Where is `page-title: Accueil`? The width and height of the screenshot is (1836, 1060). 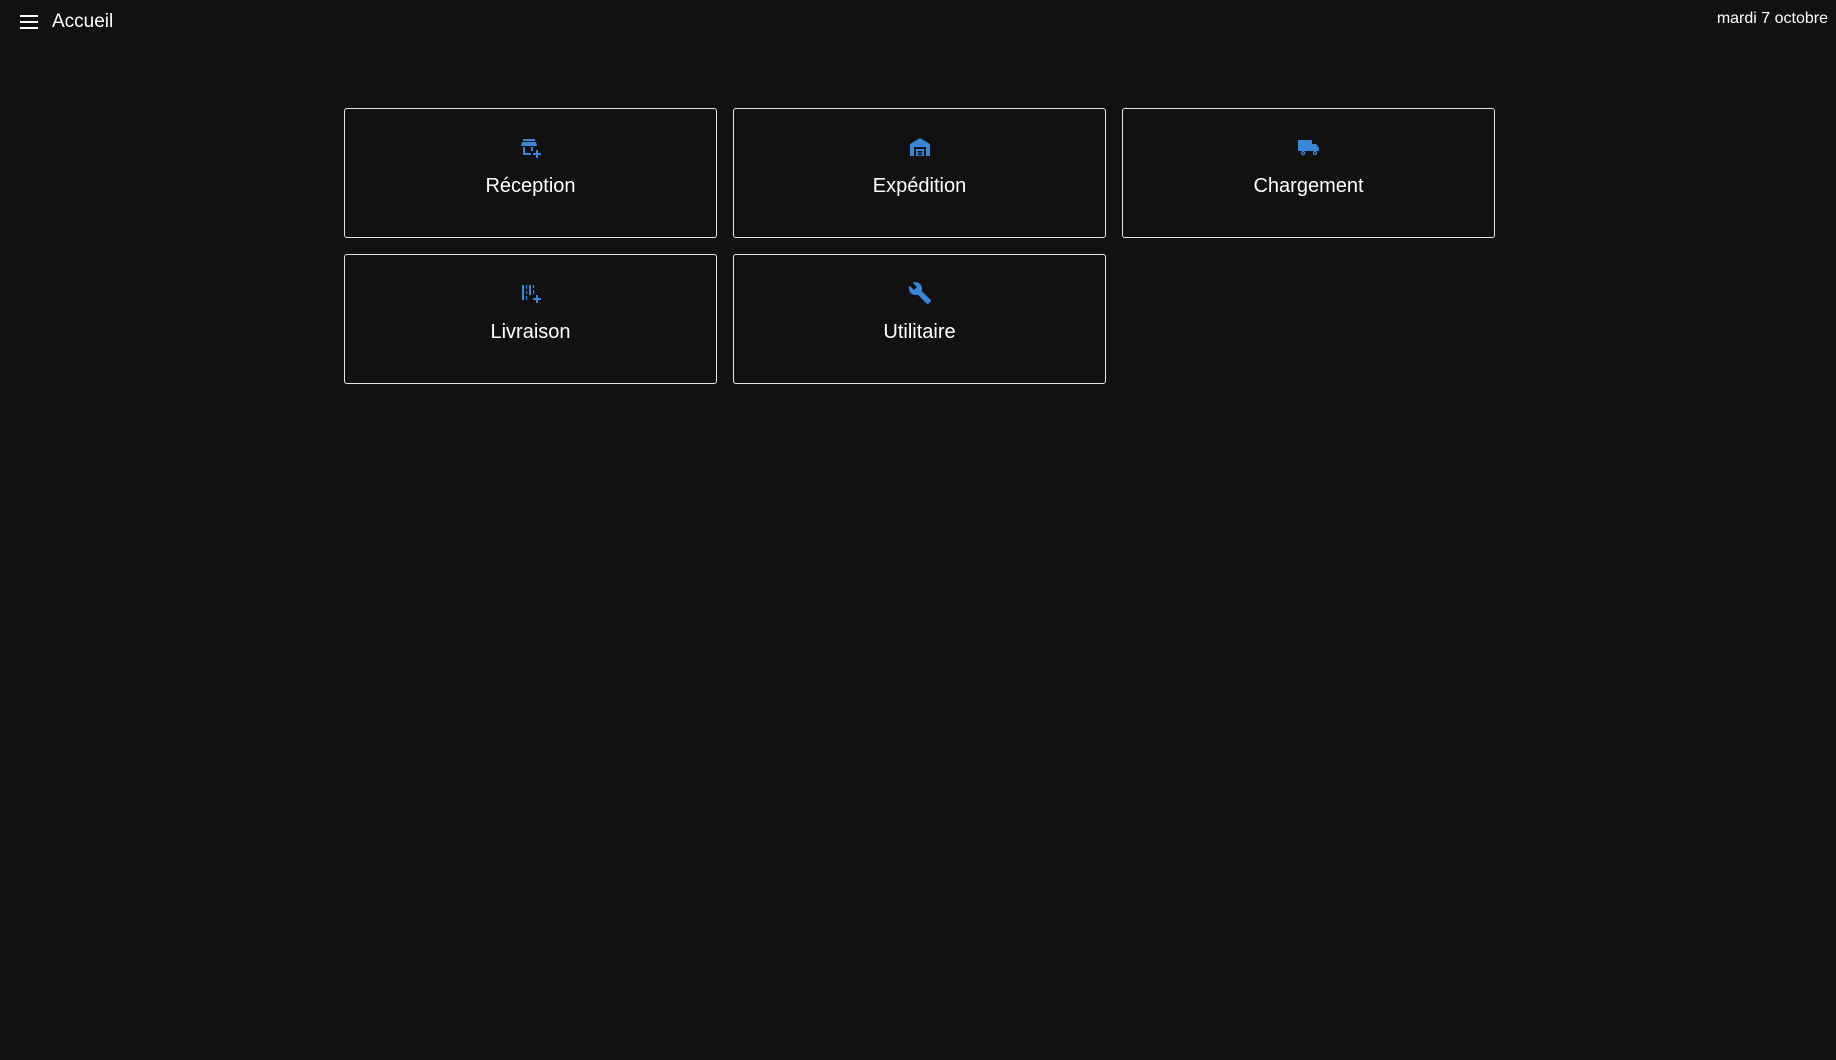 page-title: Accueil is located at coordinates (83, 21).